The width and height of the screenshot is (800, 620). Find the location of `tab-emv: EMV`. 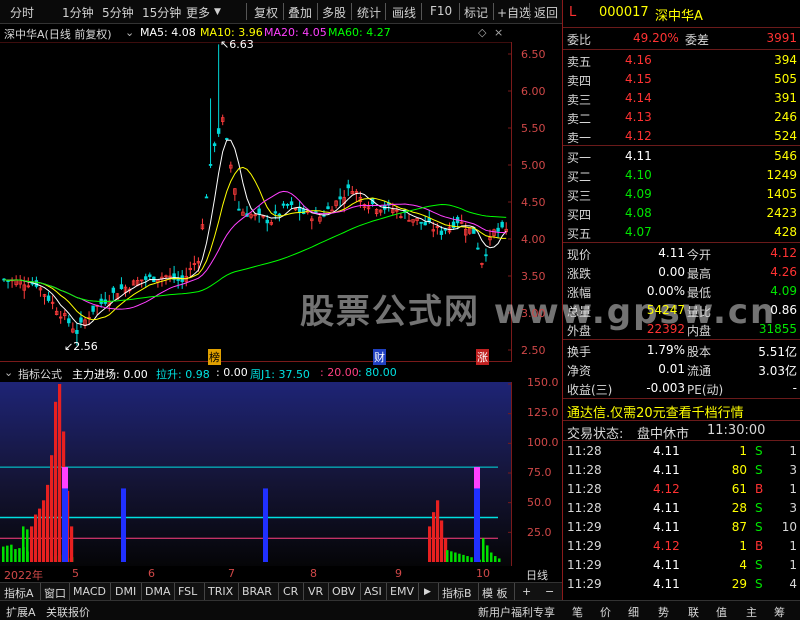

tab-emv: EMV is located at coordinates (402, 591).